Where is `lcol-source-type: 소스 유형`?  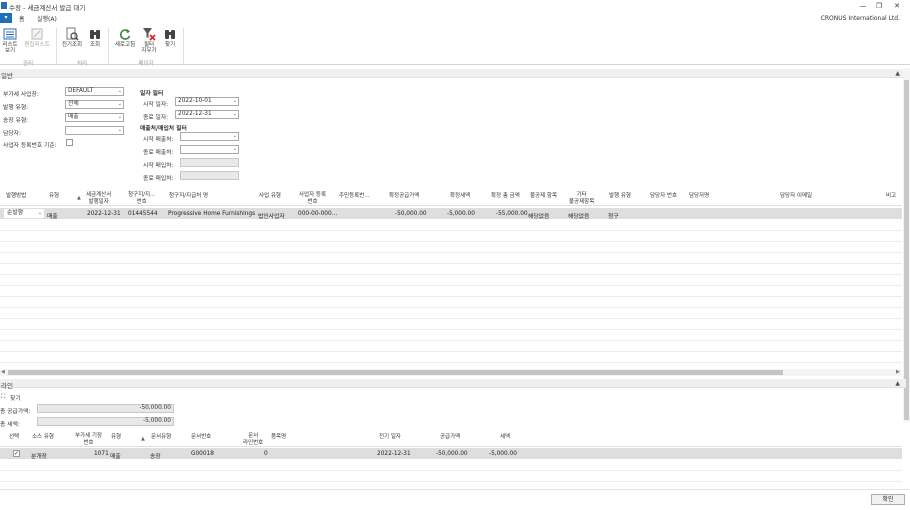 lcol-source-type: 소스 유형 is located at coordinates (43, 437).